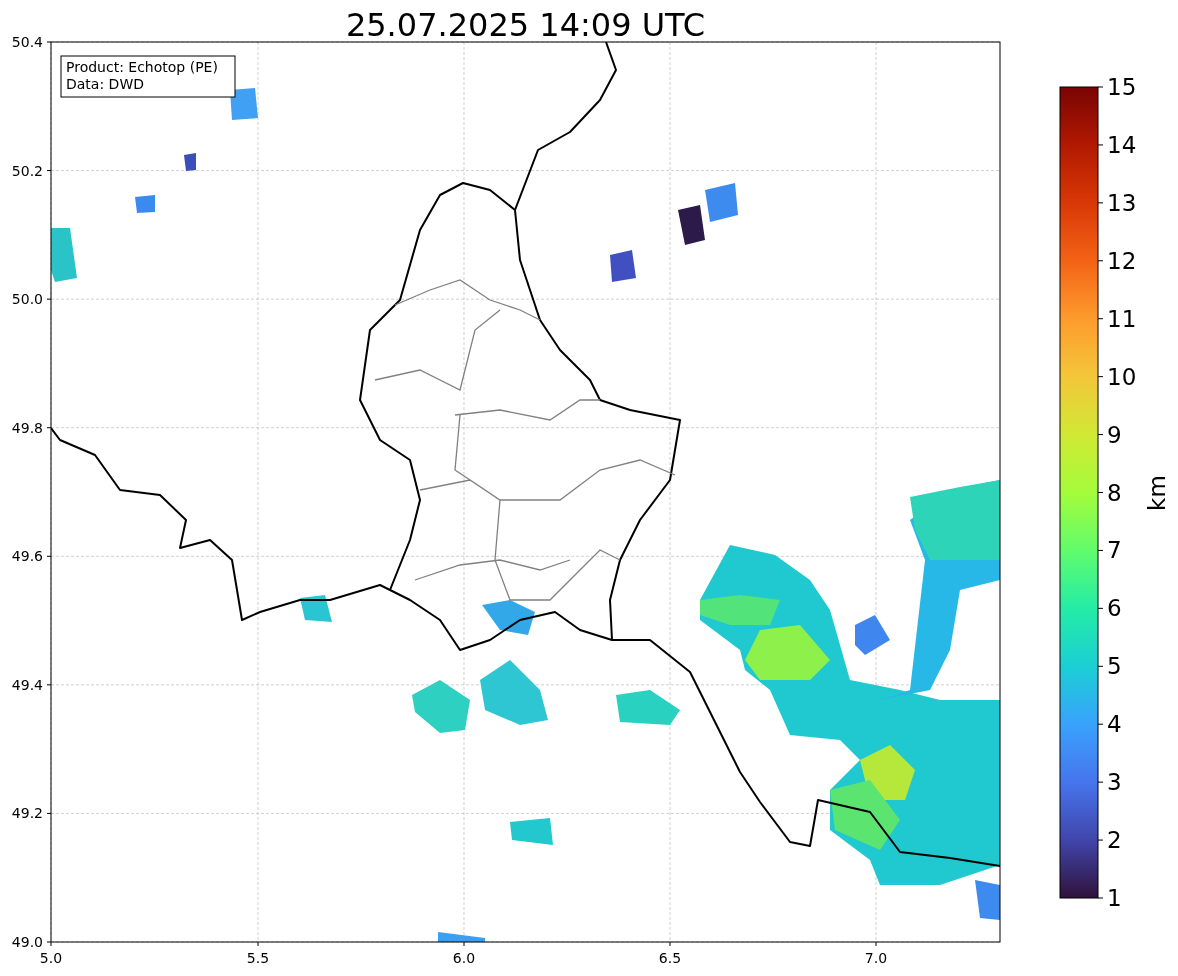 The width and height of the screenshot is (1178, 976). Describe the element at coordinates (670, 958) in the screenshot. I see `x-axis-tick-label: 6.5` at that location.